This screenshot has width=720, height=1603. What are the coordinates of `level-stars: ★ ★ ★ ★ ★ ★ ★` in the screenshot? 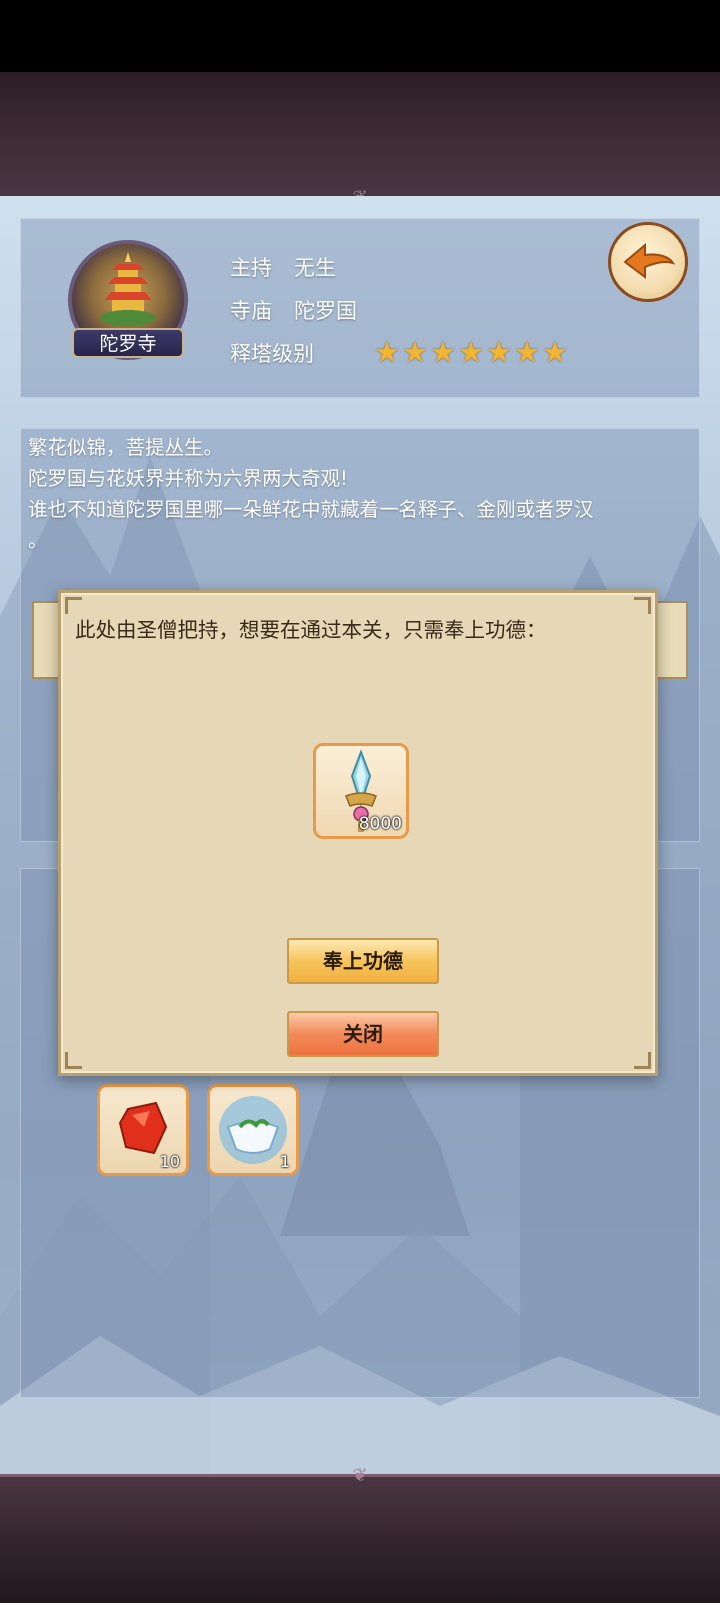 It's located at (471, 352).